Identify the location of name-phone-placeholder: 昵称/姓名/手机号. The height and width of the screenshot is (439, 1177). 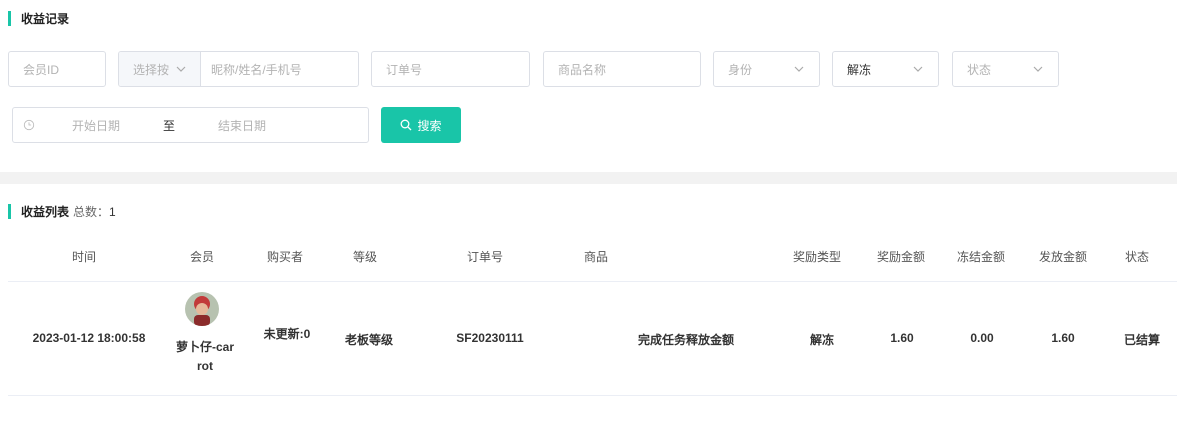
(256, 69).